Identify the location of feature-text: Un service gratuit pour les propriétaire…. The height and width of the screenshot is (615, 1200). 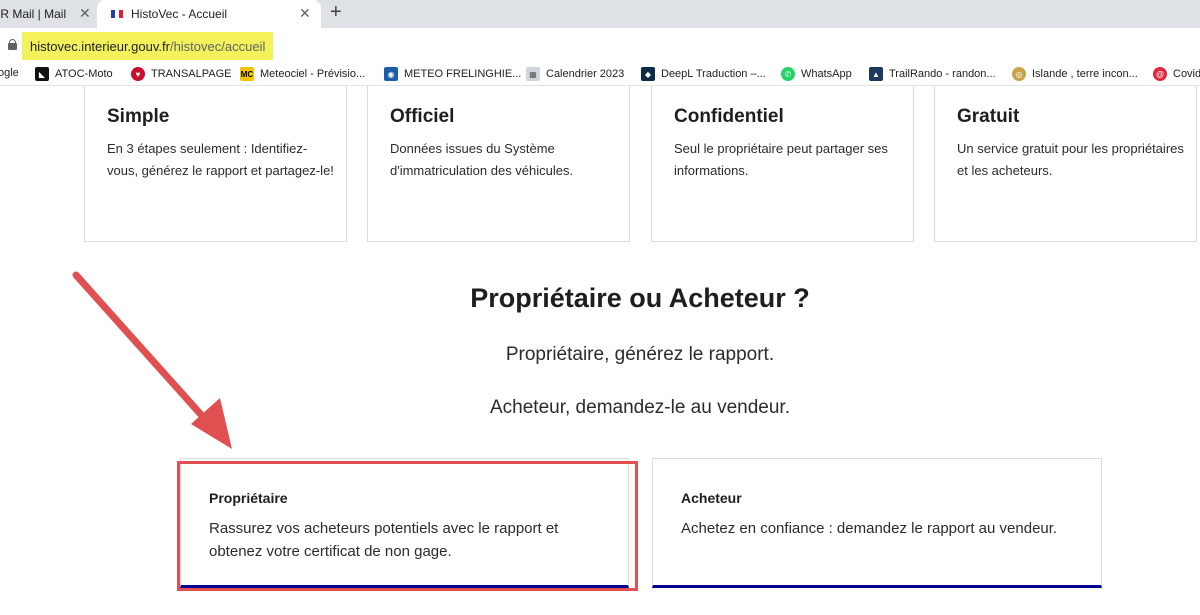
(1070, 159).